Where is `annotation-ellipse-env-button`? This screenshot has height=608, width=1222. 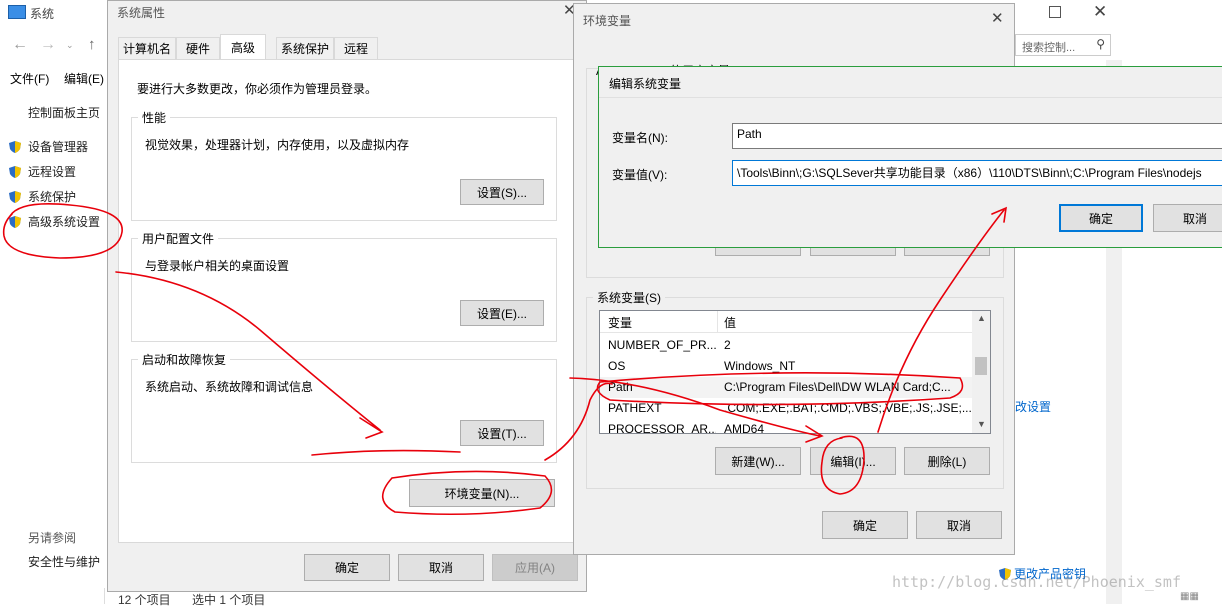 annotation-ellipse-env-button is located at coordinates (467, 493).